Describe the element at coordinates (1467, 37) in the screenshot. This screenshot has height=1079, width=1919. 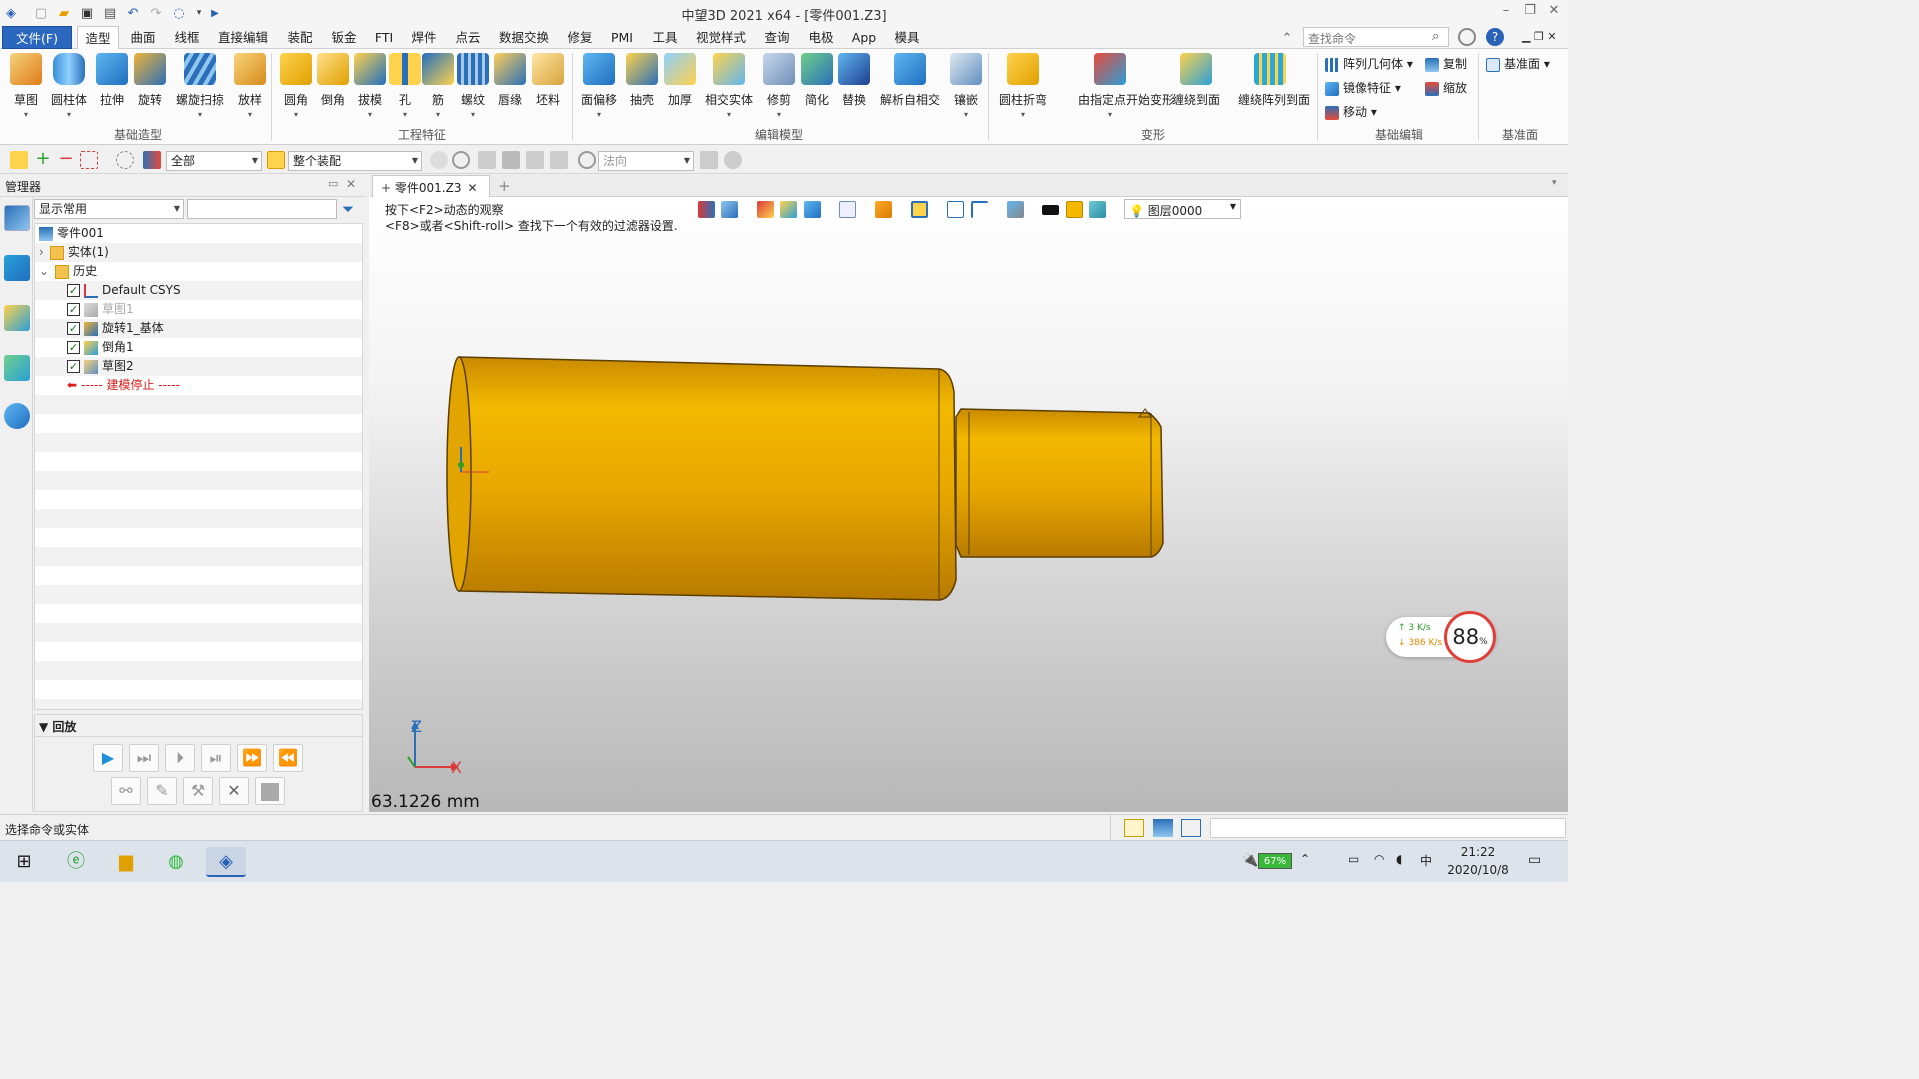
I see `gear-icon` at that location.